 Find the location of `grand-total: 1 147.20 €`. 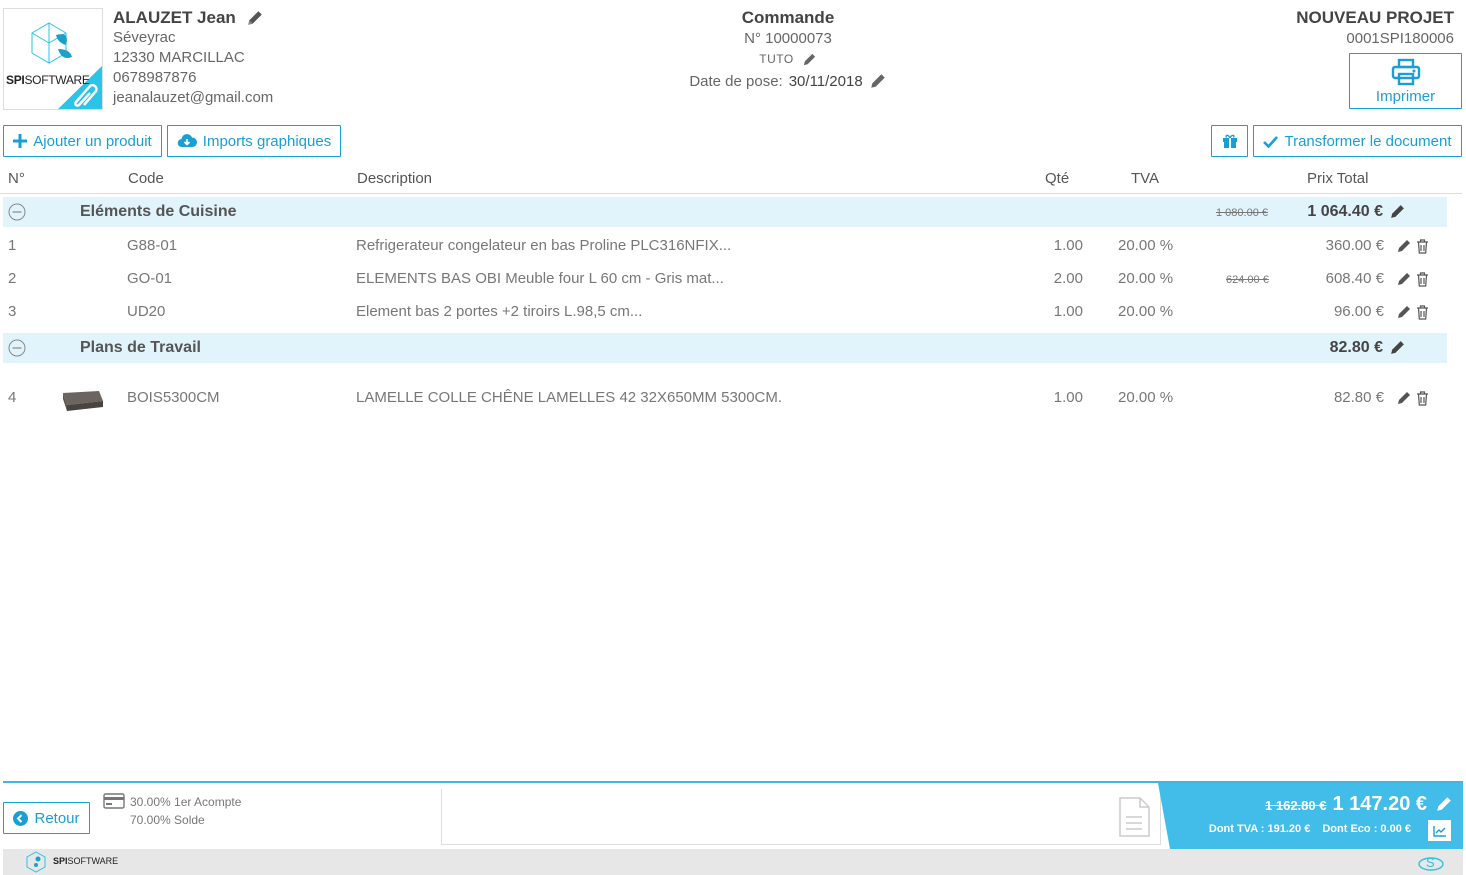

grand-total: 1 147.20 € is located at coordinates (1379, 804).